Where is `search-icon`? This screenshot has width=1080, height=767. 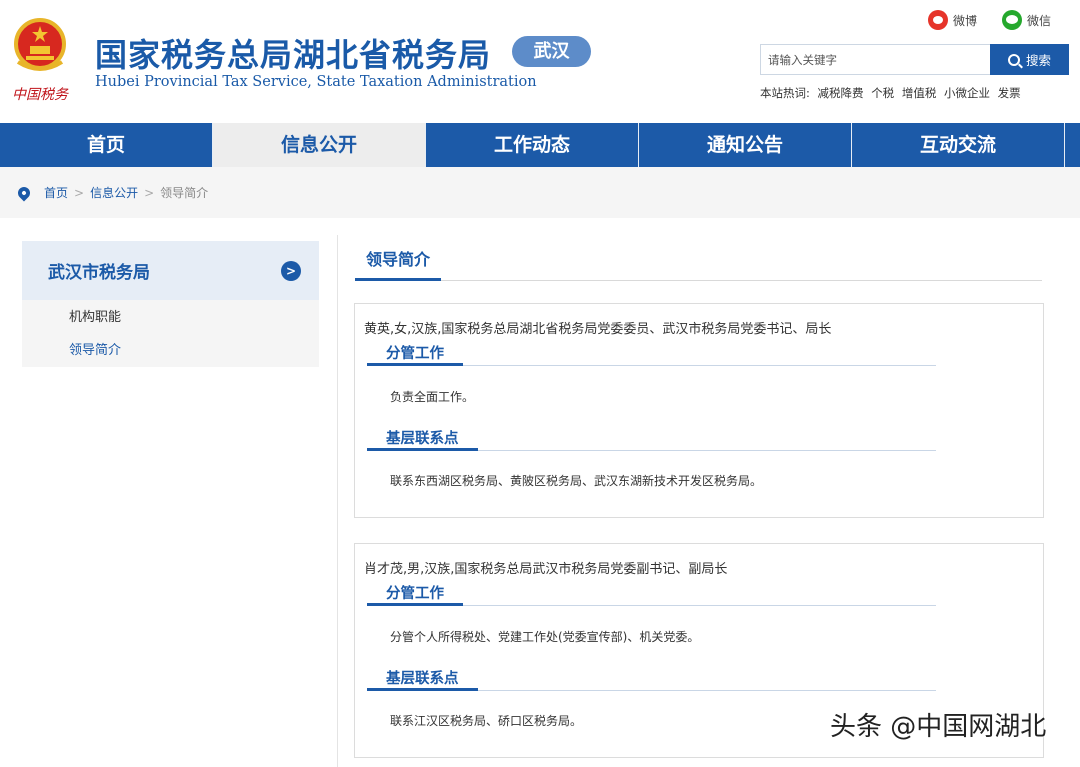
search-icon is located at coordinates (1013, 59).